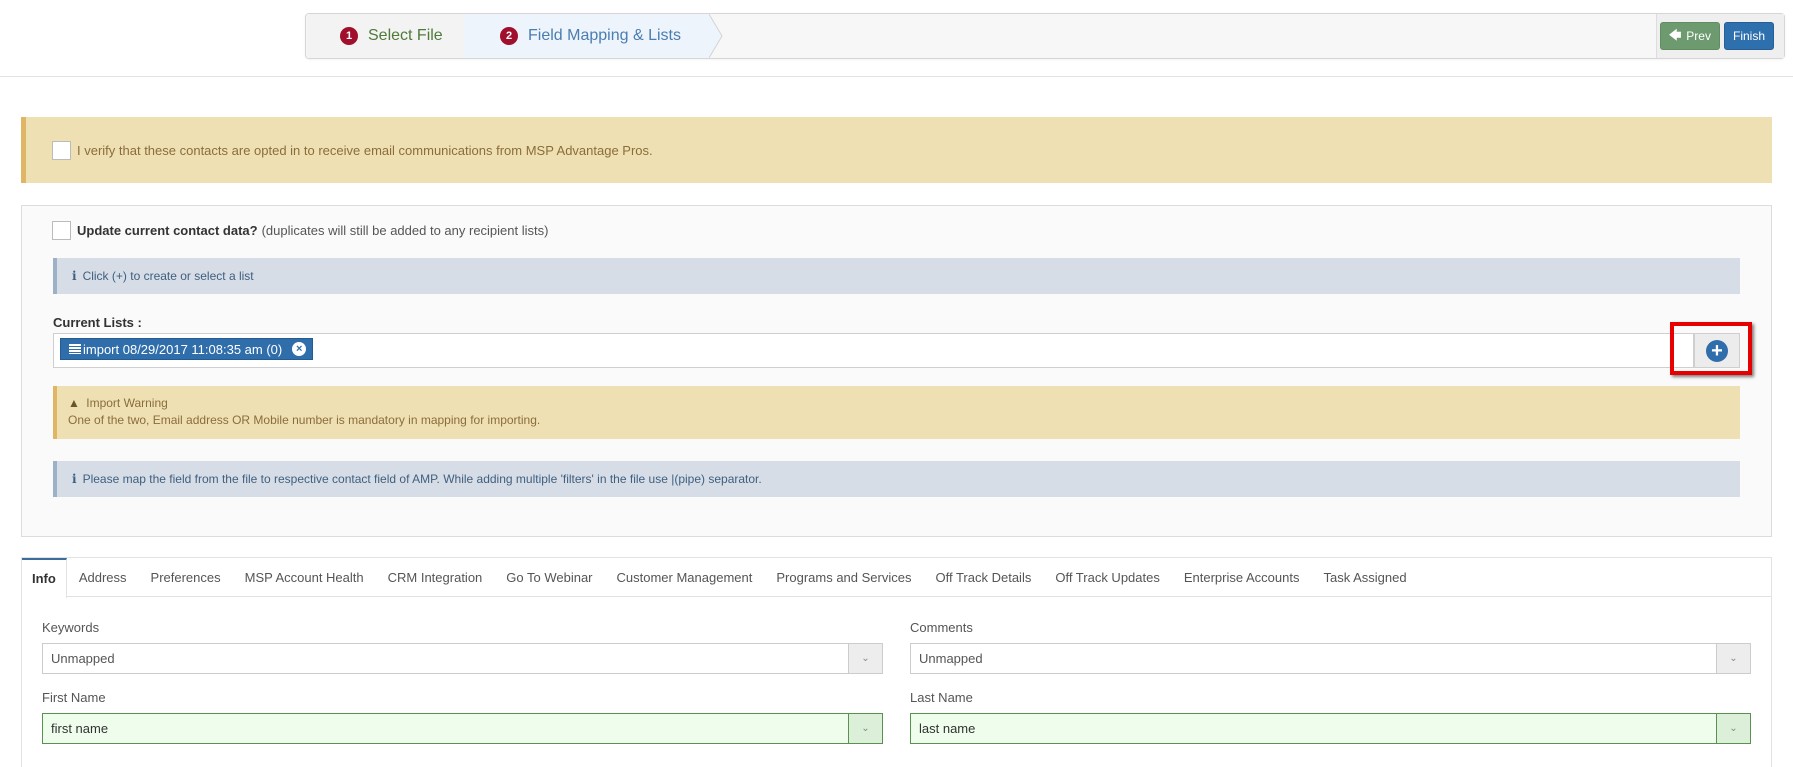  I want to click on tab-go-to-webinar: Go To Webinar, so click(549, 577).